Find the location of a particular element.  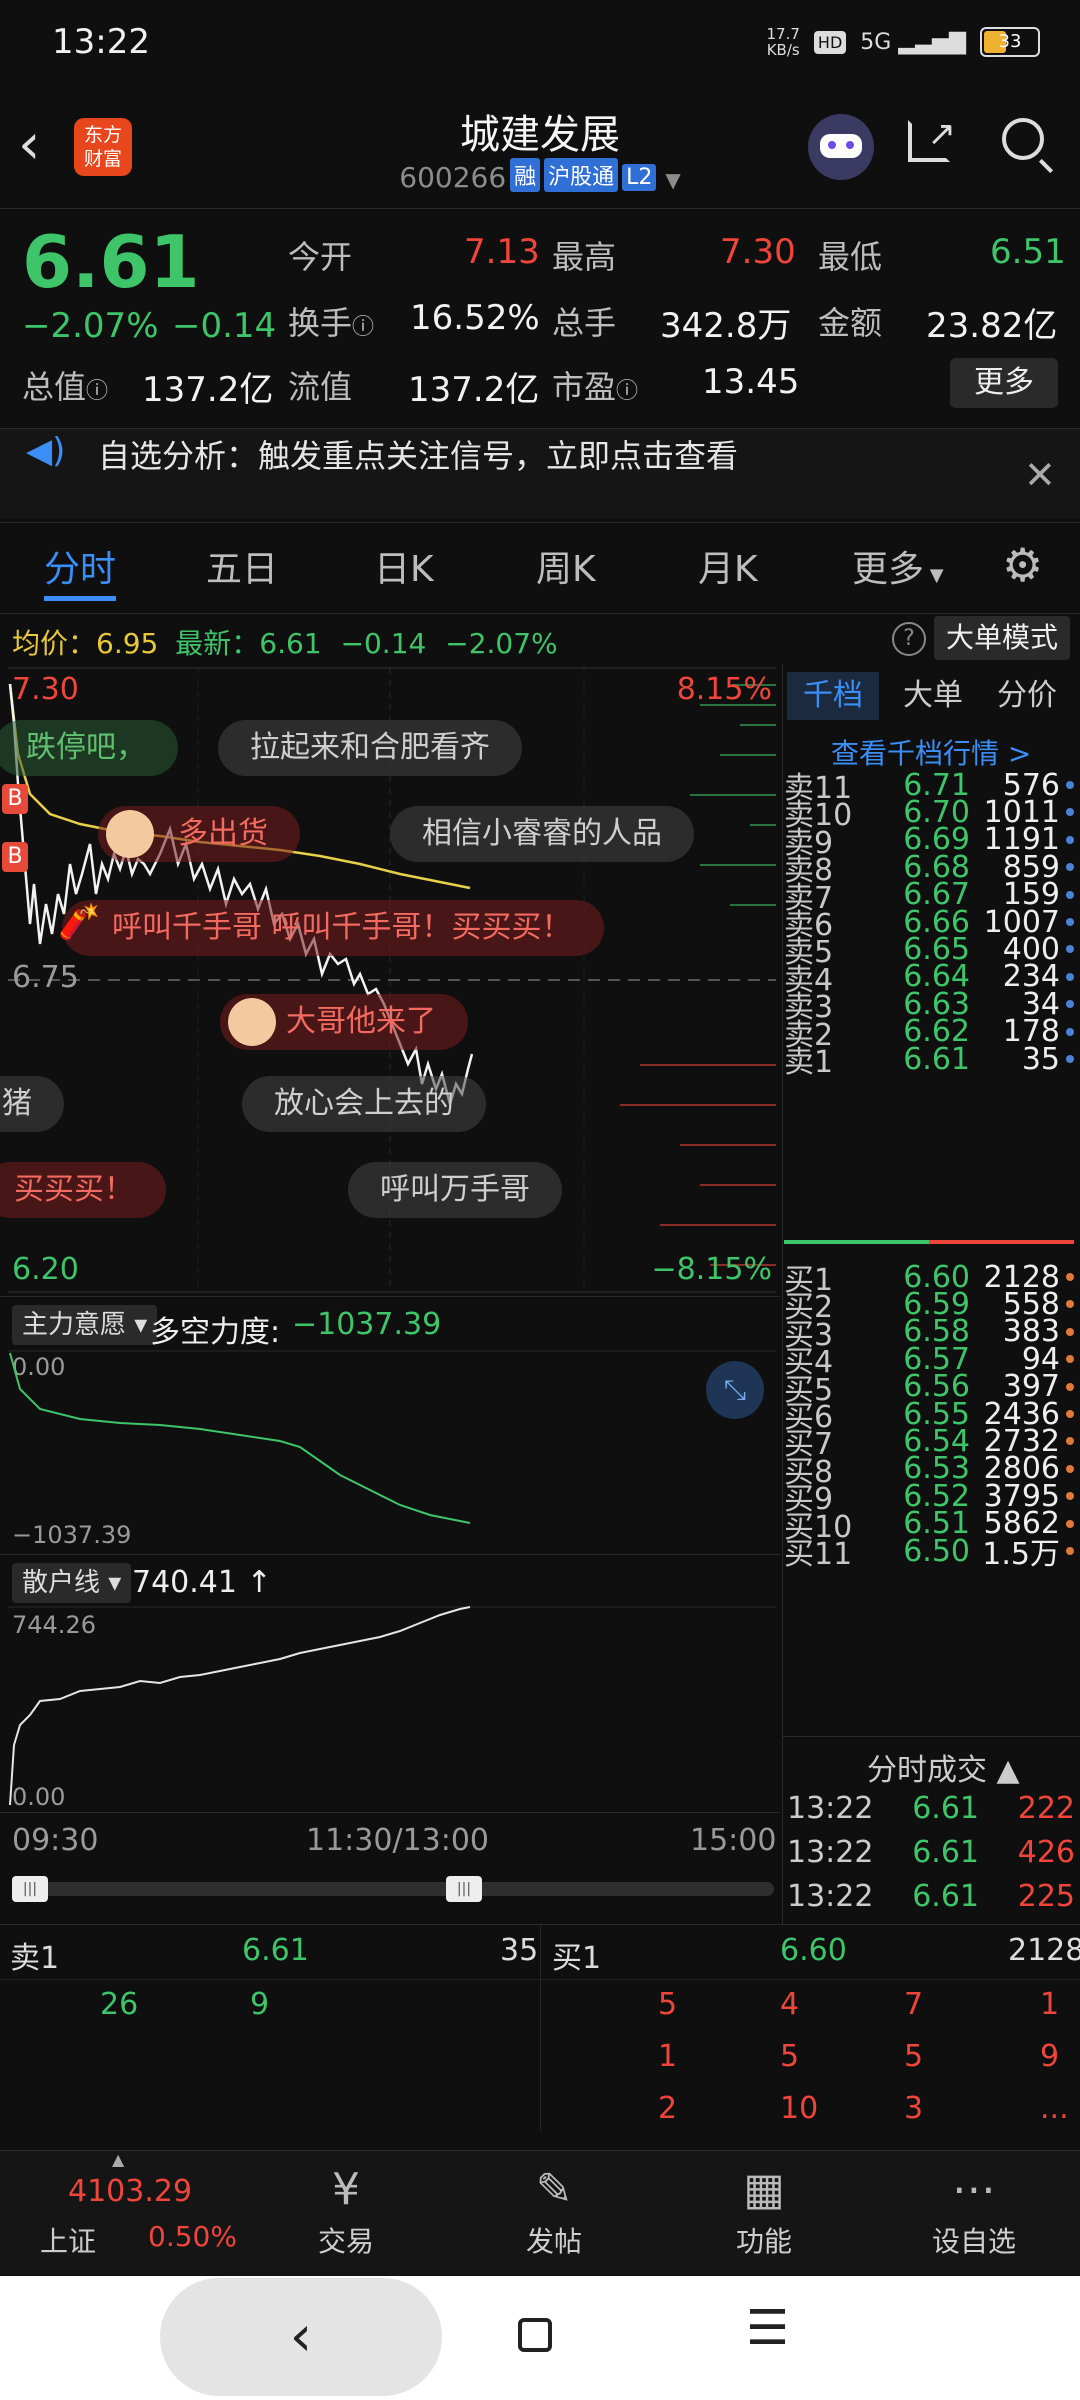

indicator-selector: 散户线 ▾ is located at coordinates (72, 1583).